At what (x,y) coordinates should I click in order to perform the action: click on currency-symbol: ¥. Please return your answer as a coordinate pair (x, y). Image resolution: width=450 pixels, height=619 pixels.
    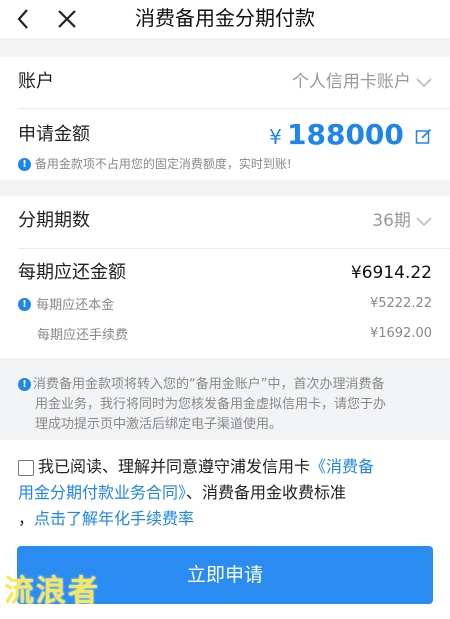
    Looking at the image, I should click on (275, 137).